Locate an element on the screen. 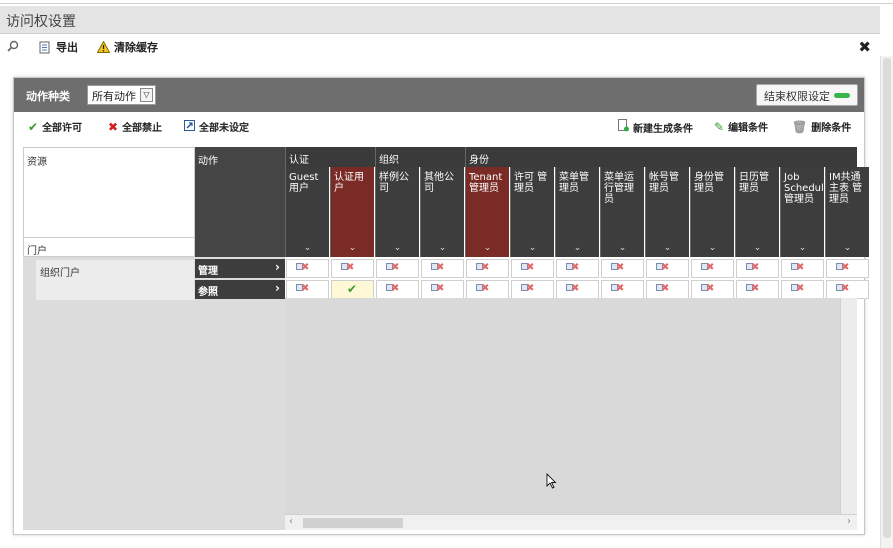 This screenshot has height=548, width=893. panel-header: 动作种类 所有动作 ▽ 结束权限设定 is located at coordinates (439, 95).